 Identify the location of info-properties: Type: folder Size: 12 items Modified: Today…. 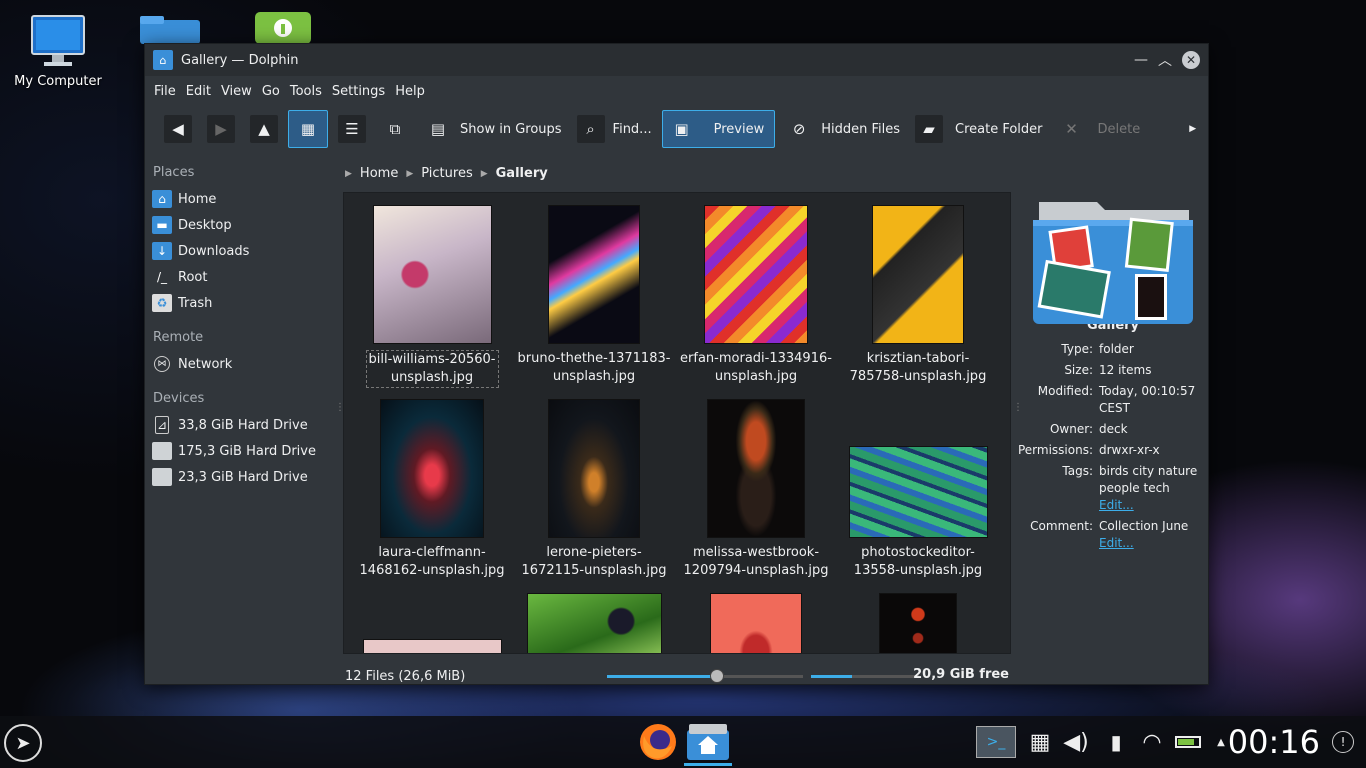
(1107, 446).